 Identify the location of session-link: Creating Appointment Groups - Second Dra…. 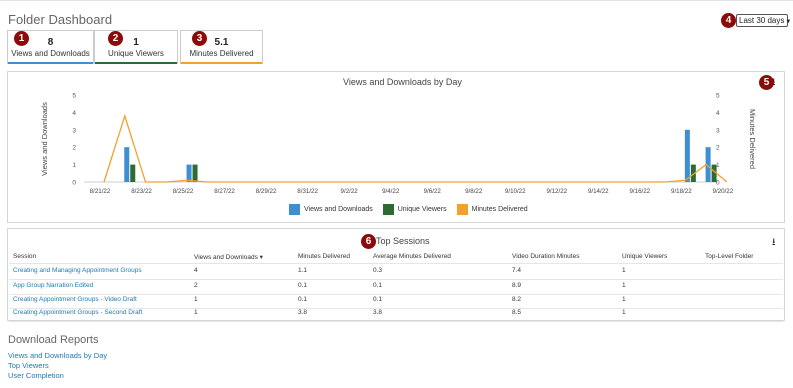
(77, 312).